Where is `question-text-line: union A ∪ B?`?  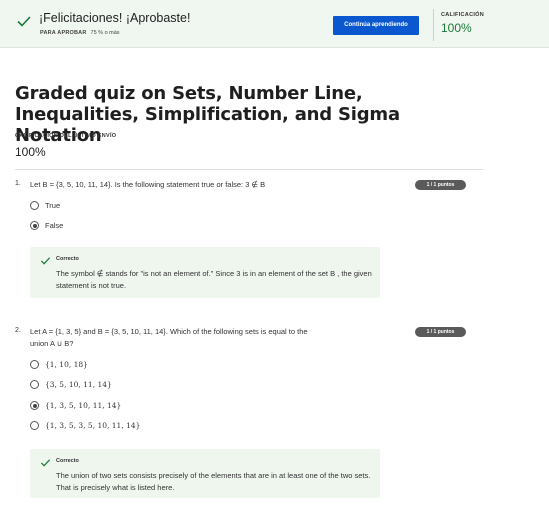 question-text-line: union A ∪ B? is located at coordinates (52, 343).